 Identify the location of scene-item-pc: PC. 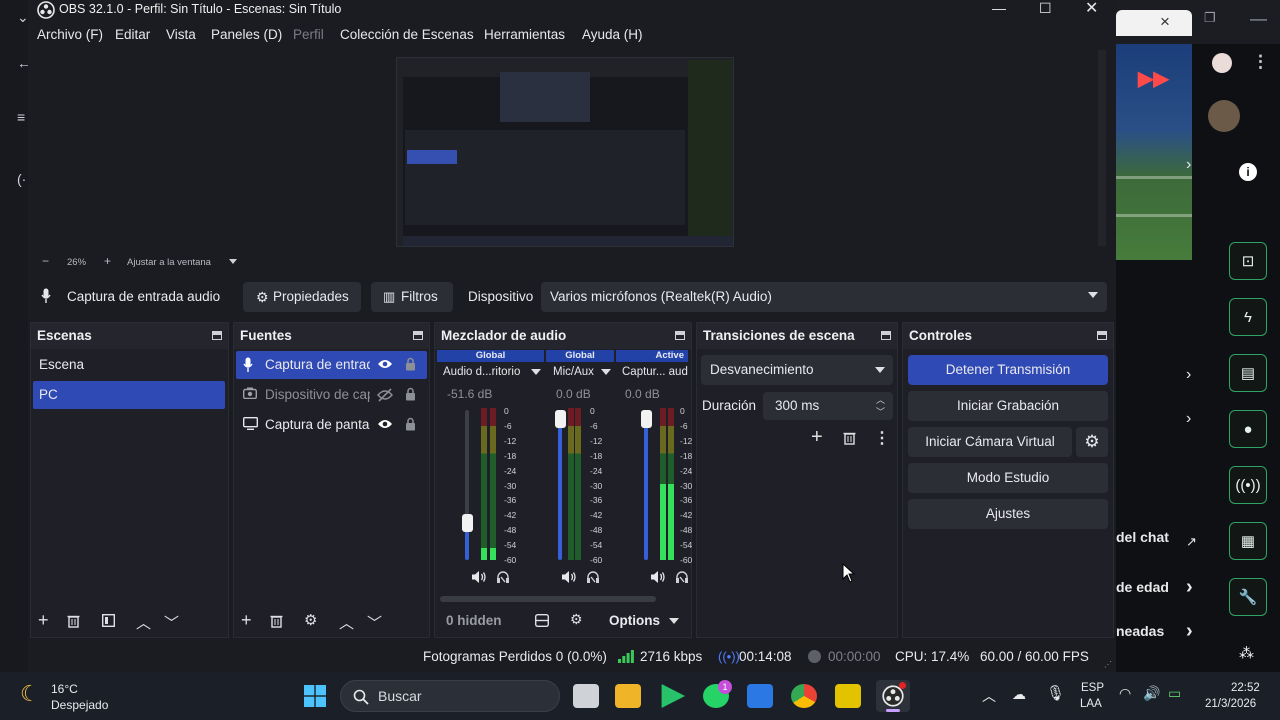
(129, 395).